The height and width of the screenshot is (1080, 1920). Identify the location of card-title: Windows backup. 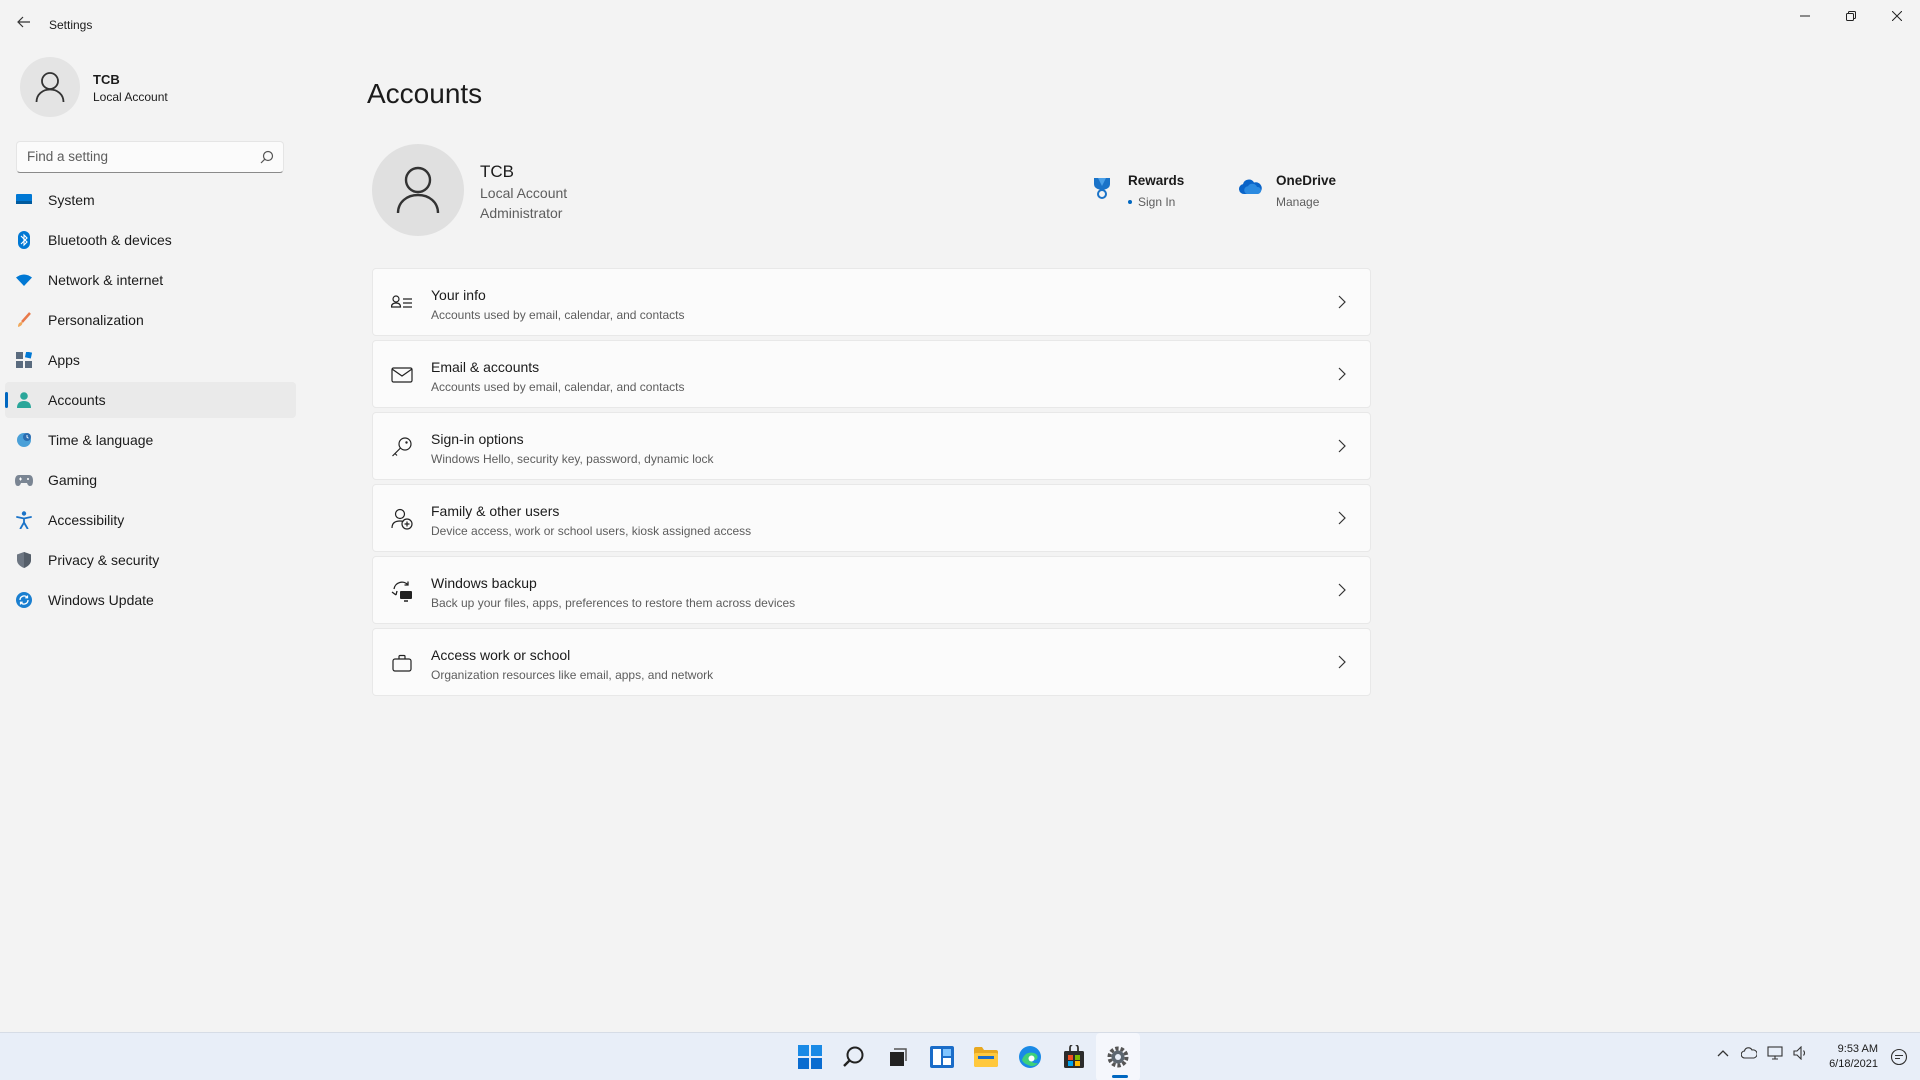
(484, 583).